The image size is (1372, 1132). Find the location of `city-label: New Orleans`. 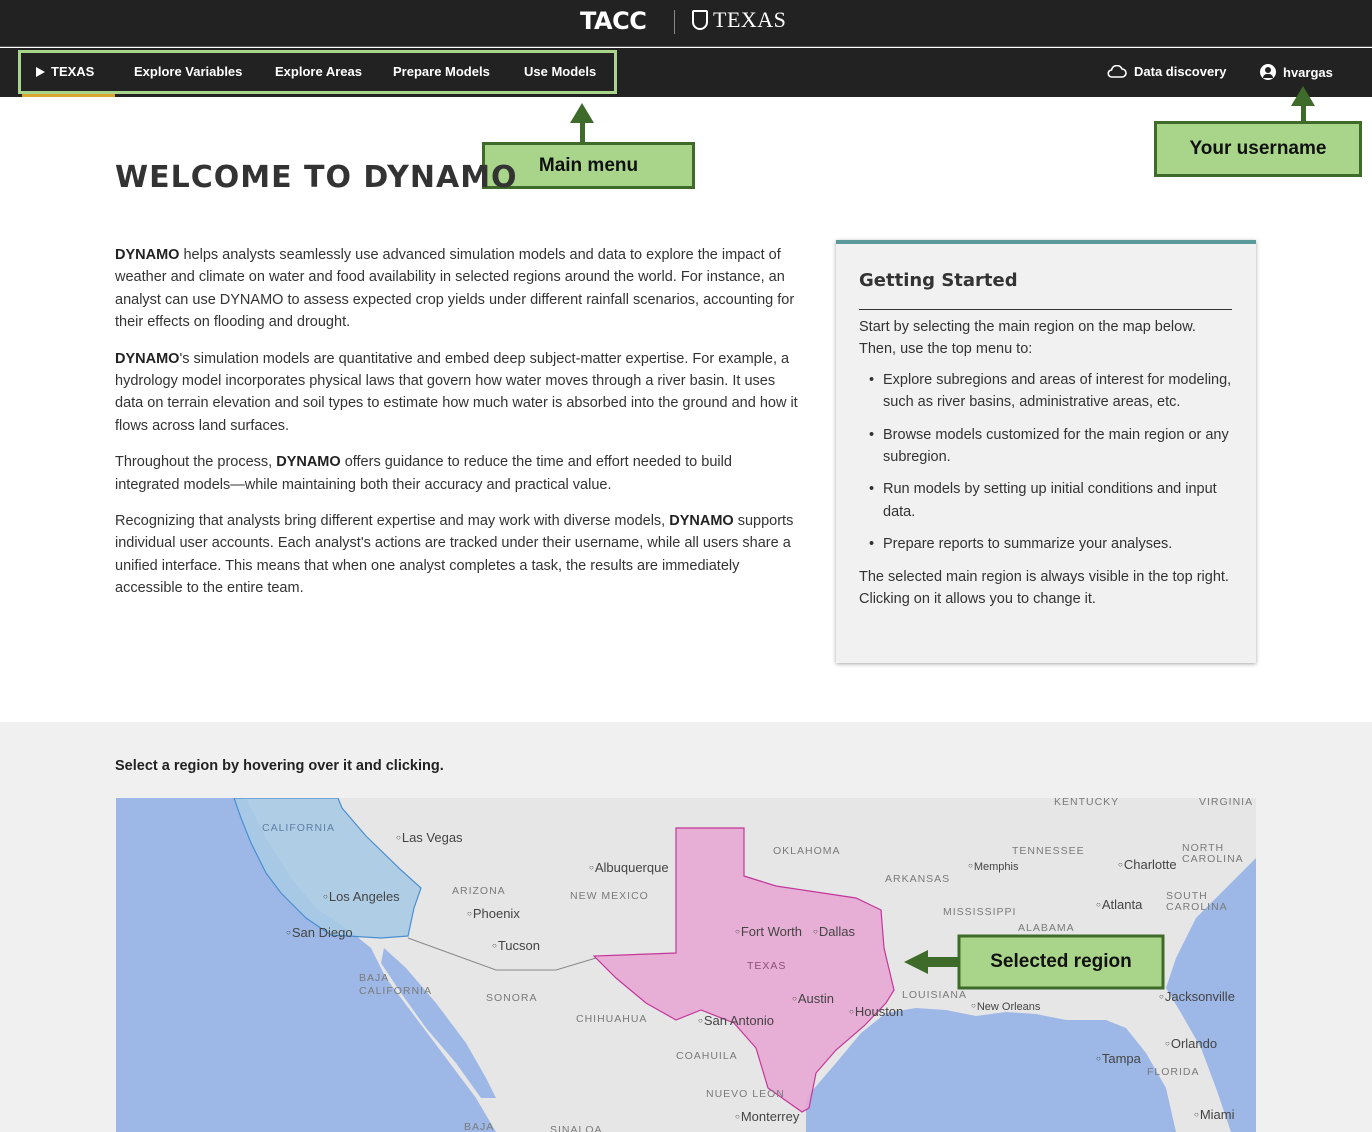

city-label: New Orleans is located at coordinates (1006, 1007).